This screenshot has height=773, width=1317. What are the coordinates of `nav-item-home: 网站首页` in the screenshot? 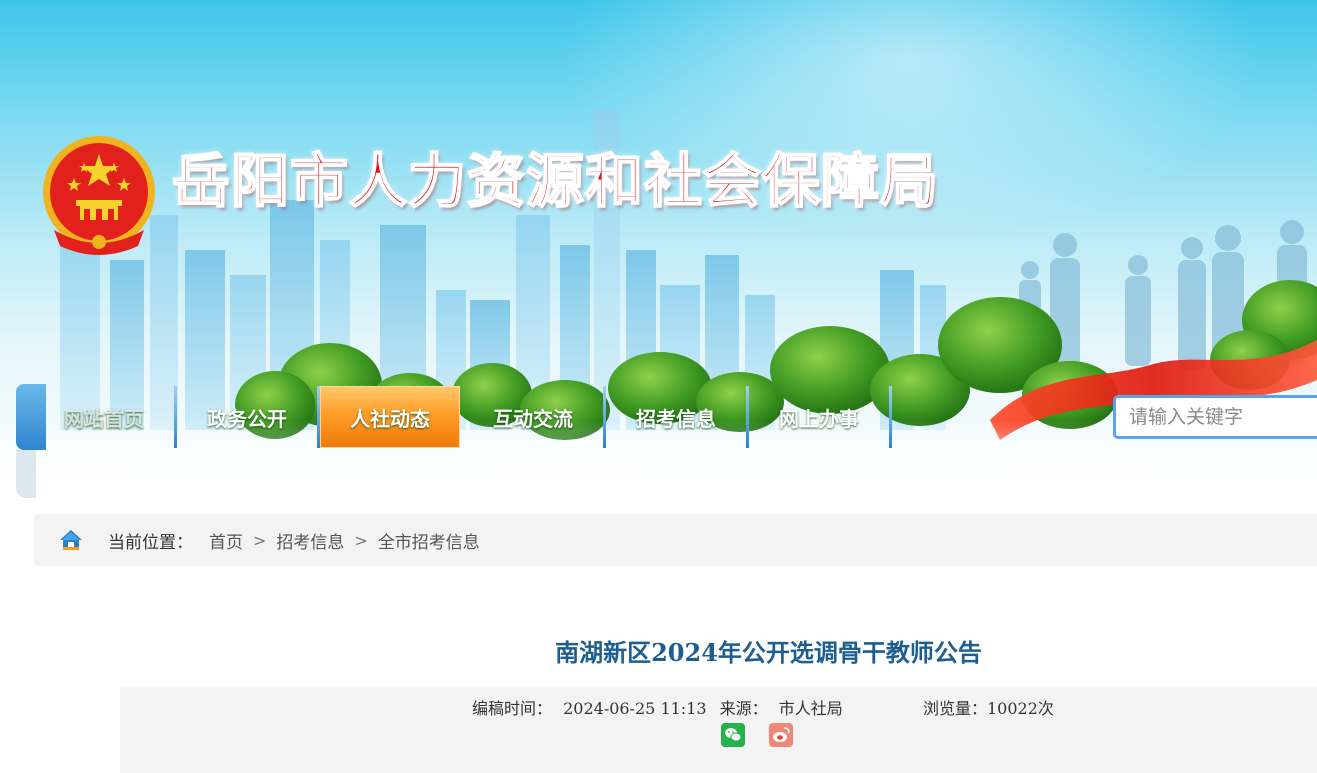 It's located at (104, 417).